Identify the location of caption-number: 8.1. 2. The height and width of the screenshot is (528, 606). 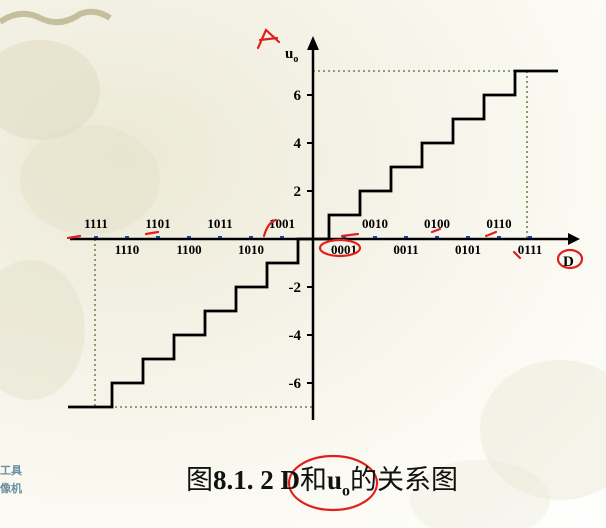
(243, 480).